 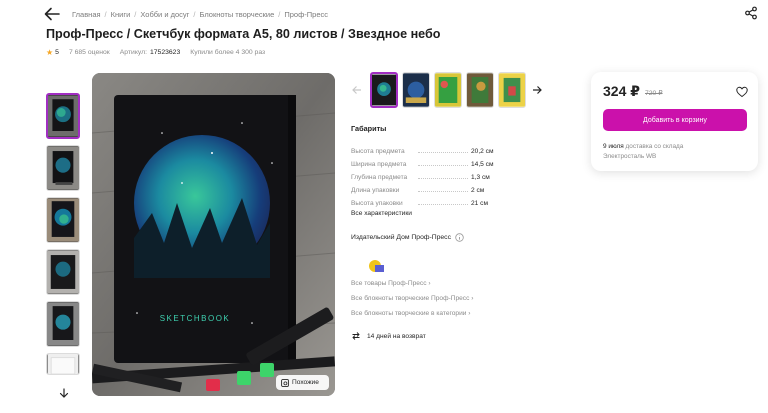 I want to click on cover-text: SKETCHBOOK, so click(x=195, y=318).